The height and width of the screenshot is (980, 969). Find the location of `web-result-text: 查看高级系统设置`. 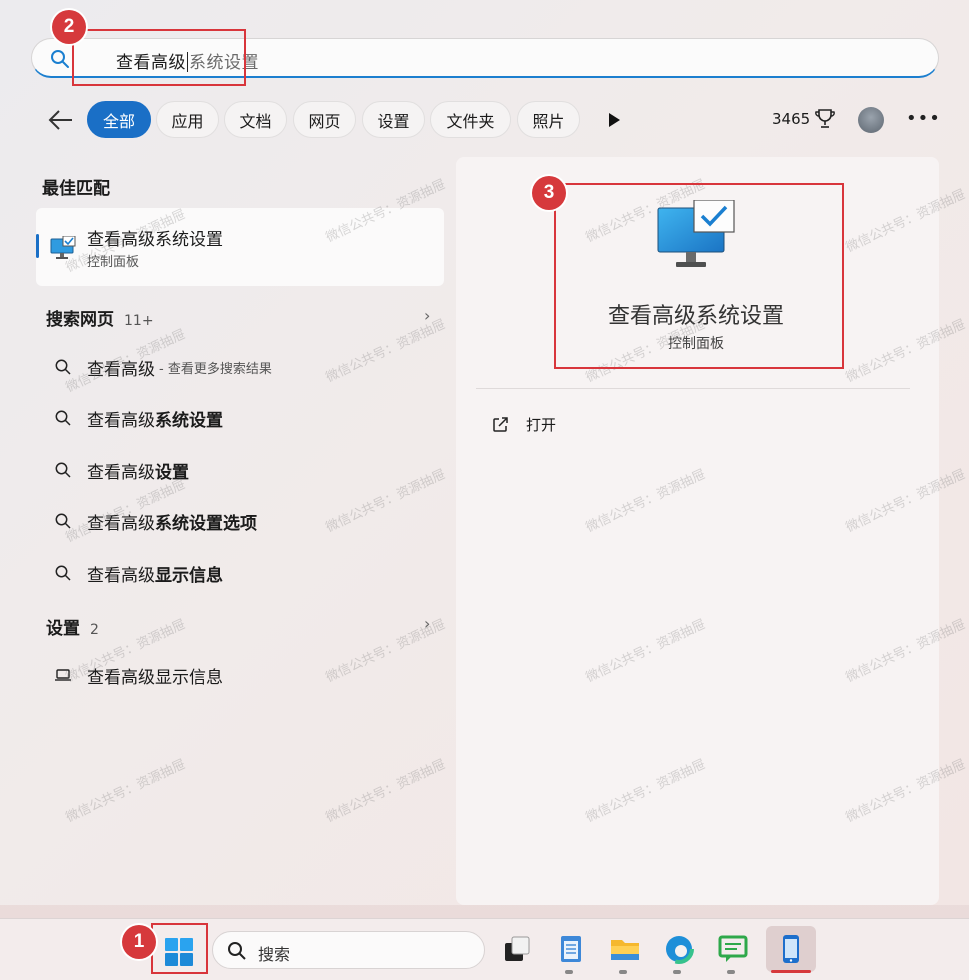

web-result-text: 查看高级系统设置 is located at coordinates (155, 418).